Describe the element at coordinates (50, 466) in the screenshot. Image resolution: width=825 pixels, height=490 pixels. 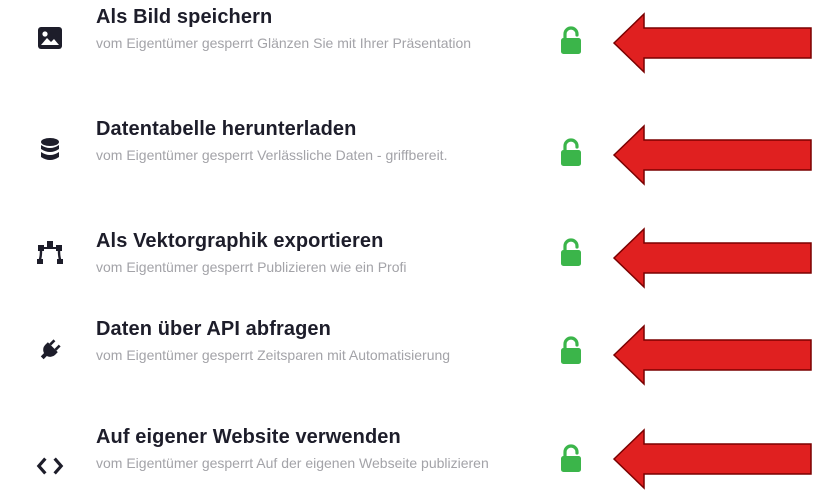
I see `code-icon` at that location.